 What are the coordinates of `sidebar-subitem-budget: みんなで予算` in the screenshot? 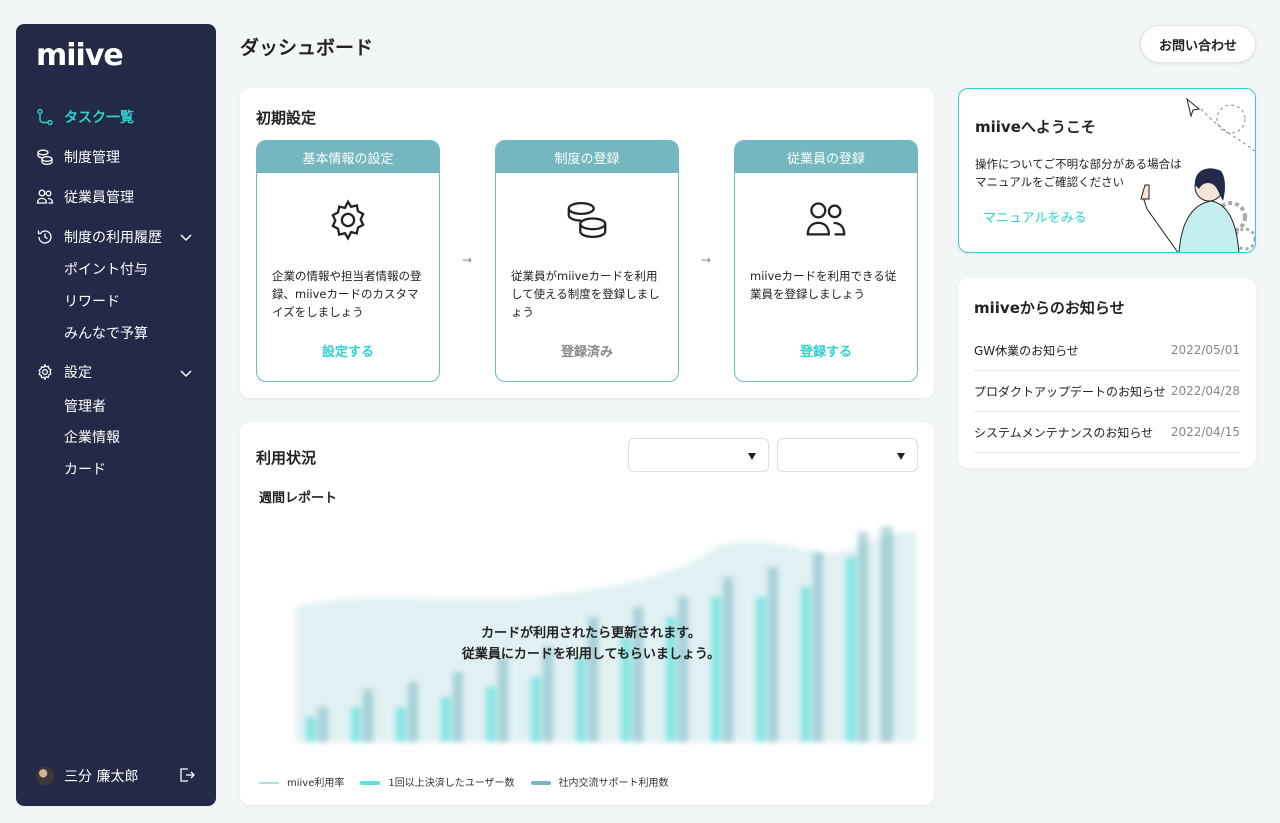 It's located at (106, 333).